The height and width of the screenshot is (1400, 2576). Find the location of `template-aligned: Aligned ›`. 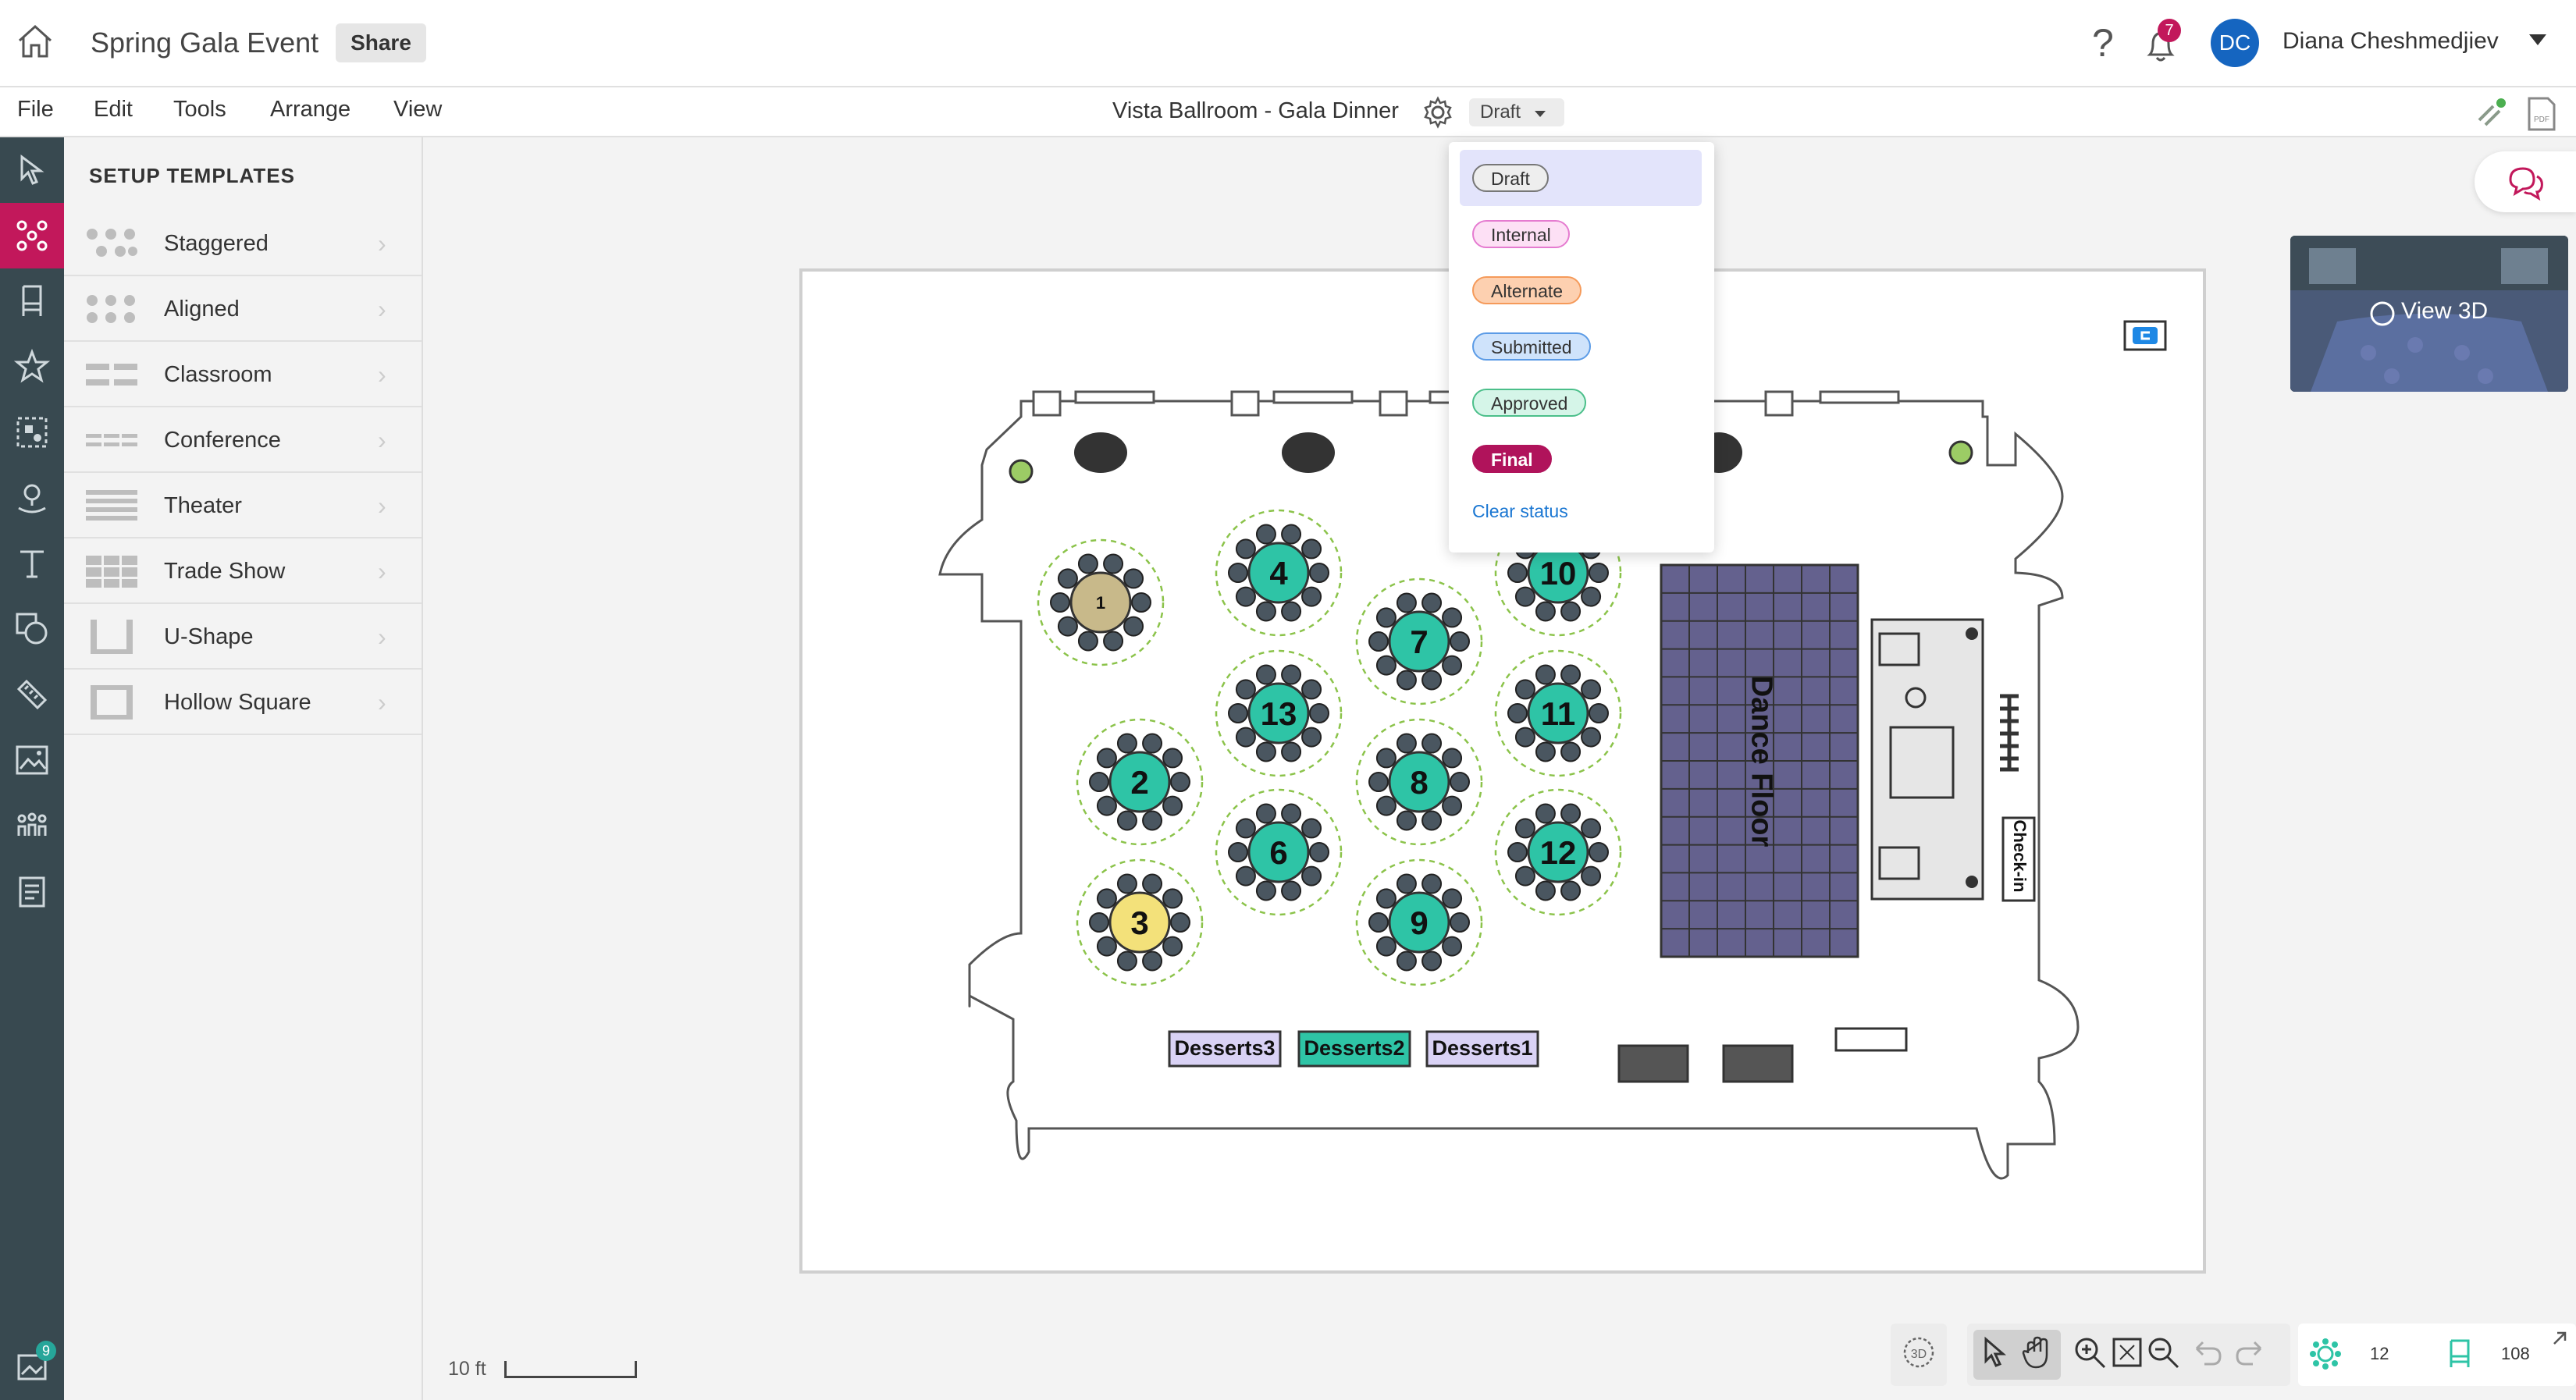

template-aligned: Aligned › is located at coordinates (243, 309).